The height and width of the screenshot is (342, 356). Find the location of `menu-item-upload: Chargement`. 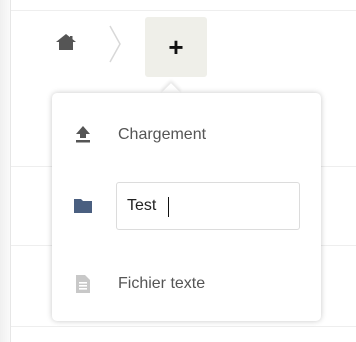

menu-item-upload: Chargement is located at coordinates (186, 135).